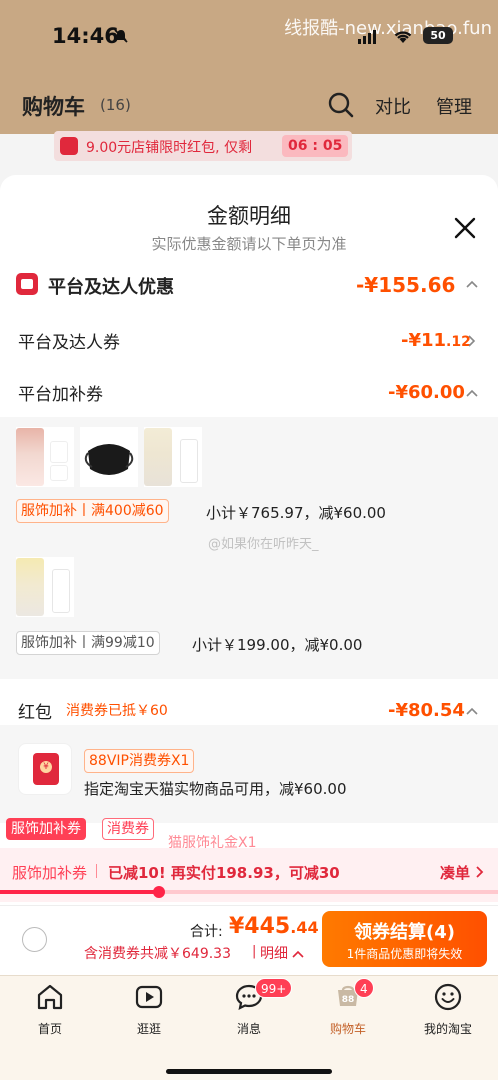 This screenshot has width=498, height=1080. I want to click on tab-explore: 逛逛, so click(149, 1011).